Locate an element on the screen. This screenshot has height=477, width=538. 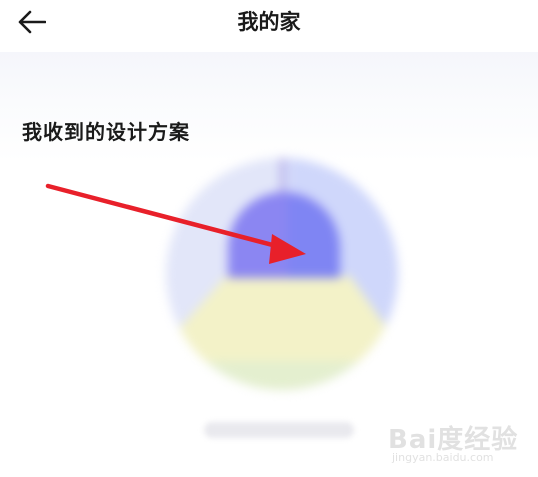
back-button is located at coordinates (32, 22).